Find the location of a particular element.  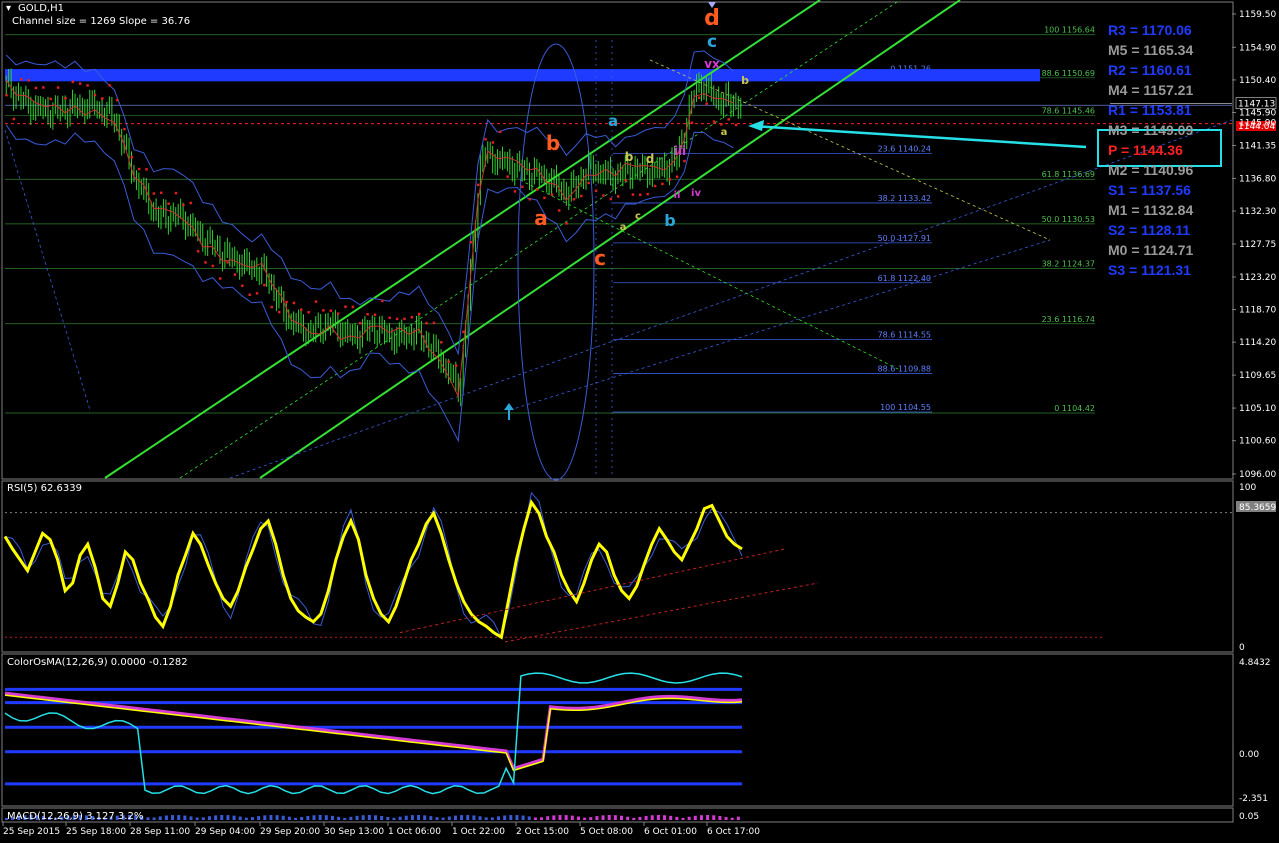

price-axis-tick-label: 1159.50 is located at coordinates (1257, 15).